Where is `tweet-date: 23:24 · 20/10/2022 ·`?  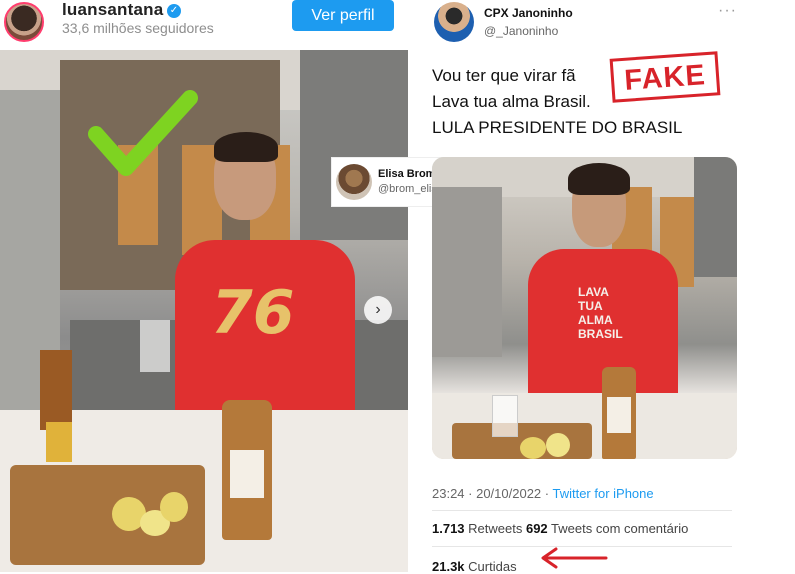
tweet-date: 23:24 · 20/10/2022 · is located at coordinates (492, 493).